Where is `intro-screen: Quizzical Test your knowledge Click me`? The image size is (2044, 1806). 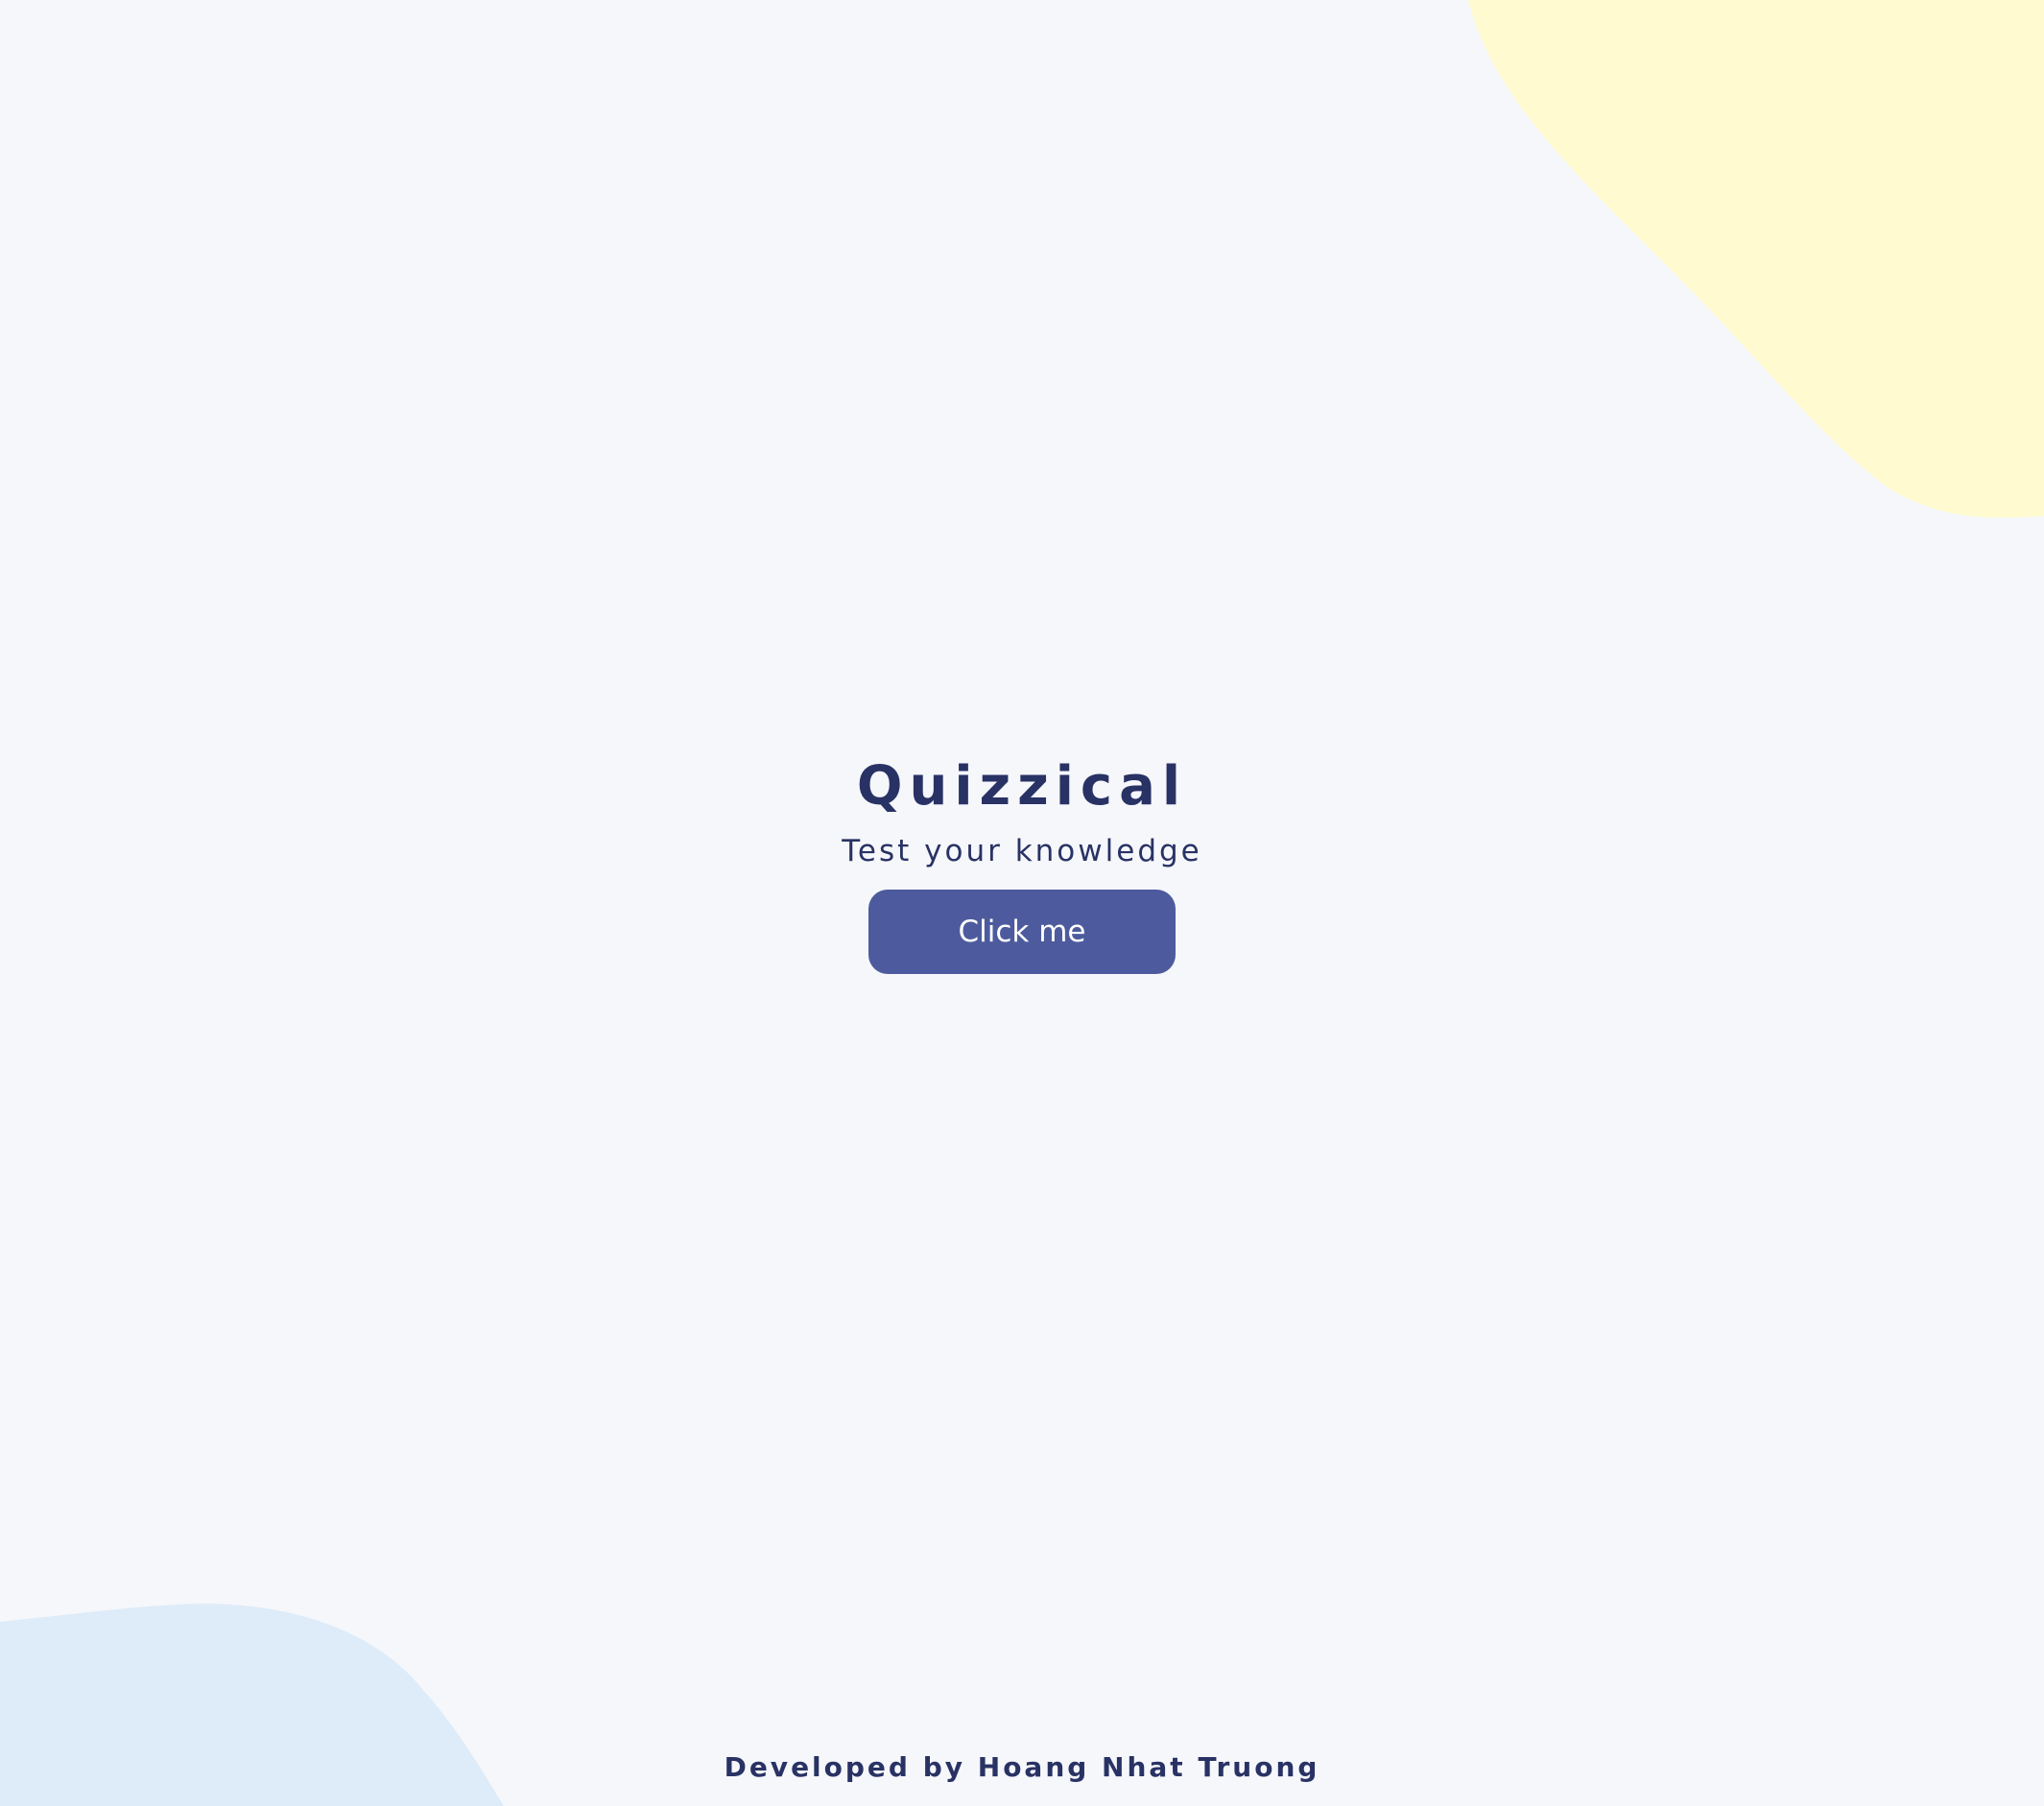 intro-screen: Quizzical Test your knowledge Click me is located at coordinates (1022, 863).